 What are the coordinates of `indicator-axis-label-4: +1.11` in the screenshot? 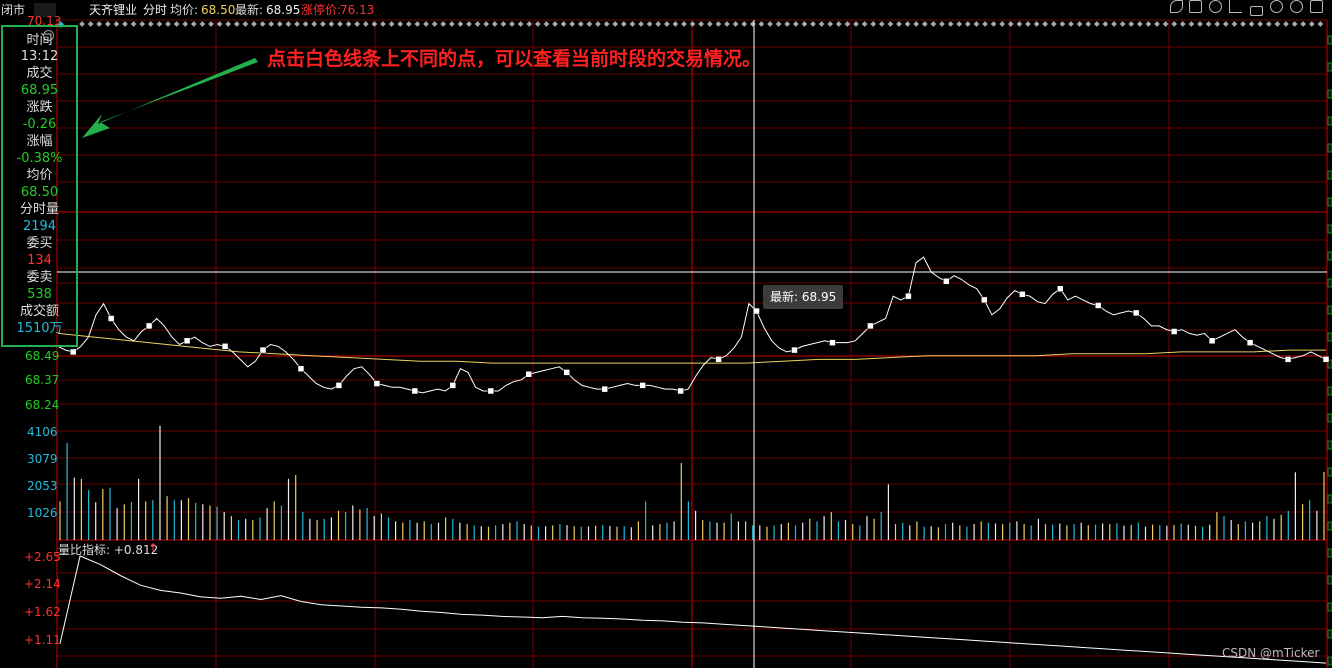 It's located at (42, 640).